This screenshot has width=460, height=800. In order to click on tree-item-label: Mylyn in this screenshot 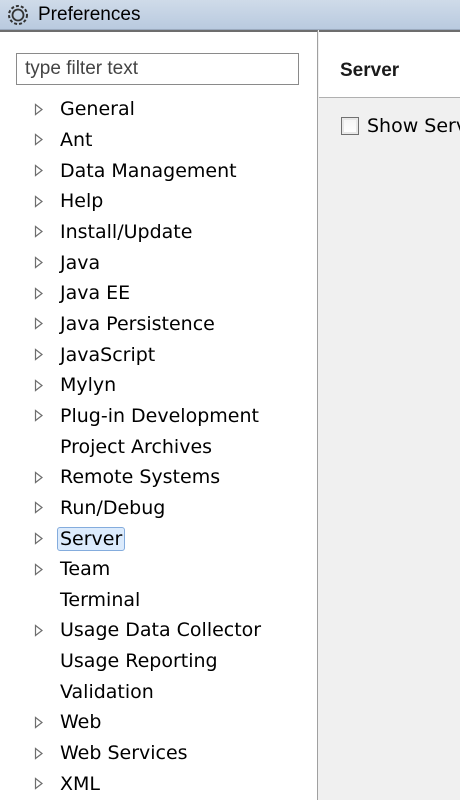, I will do `click(88, 385)`.